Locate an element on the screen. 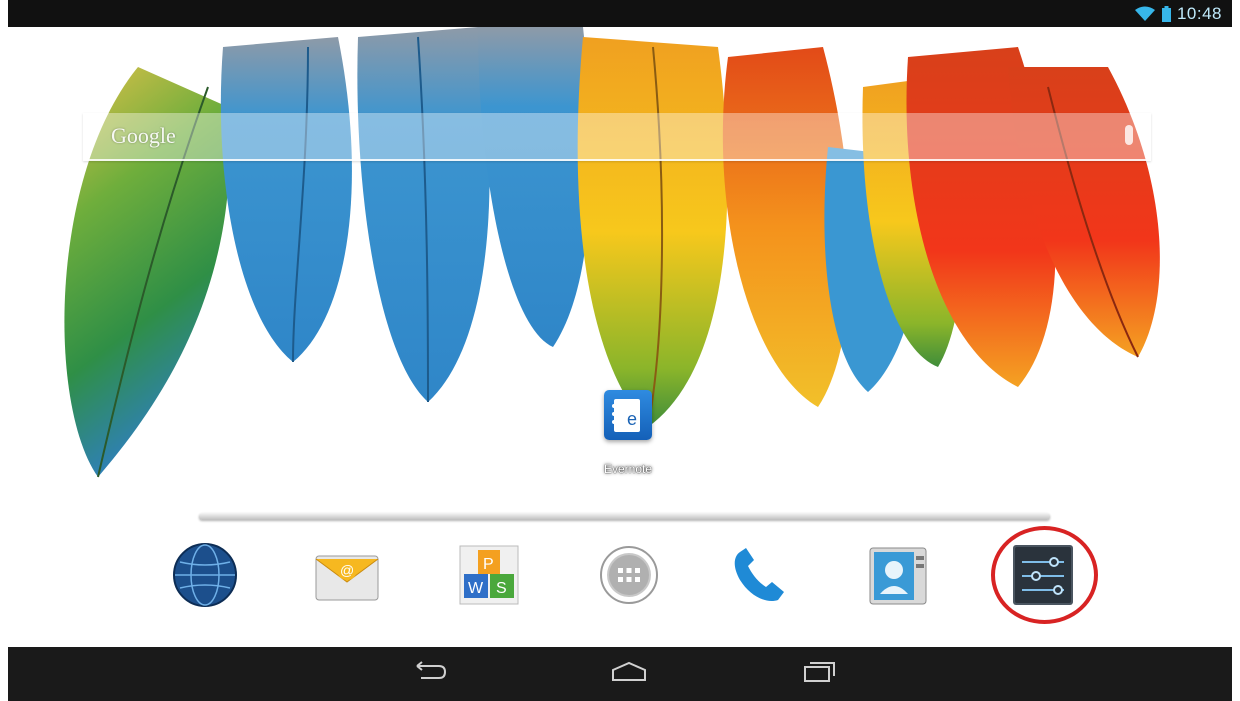  svg-text: W is located at coordinates (476, 588).